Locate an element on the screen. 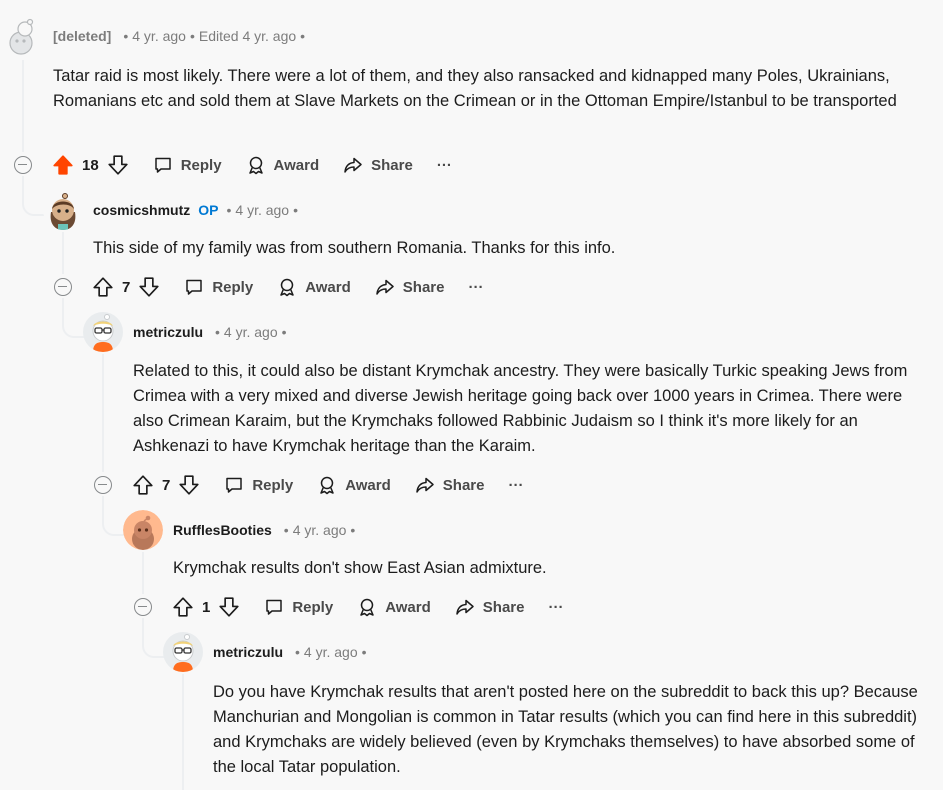  comment-actions: 18 Reply Award Share ··· is located at coordinates (252, 165).